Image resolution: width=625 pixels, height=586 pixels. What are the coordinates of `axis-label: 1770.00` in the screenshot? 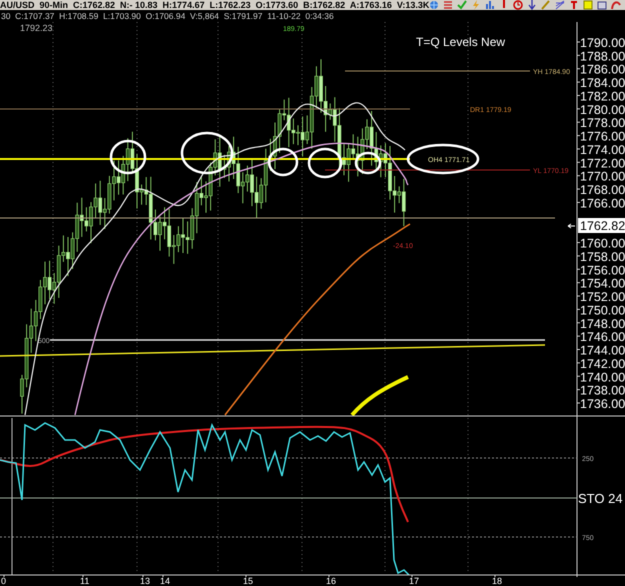 It's located at (602, 177).